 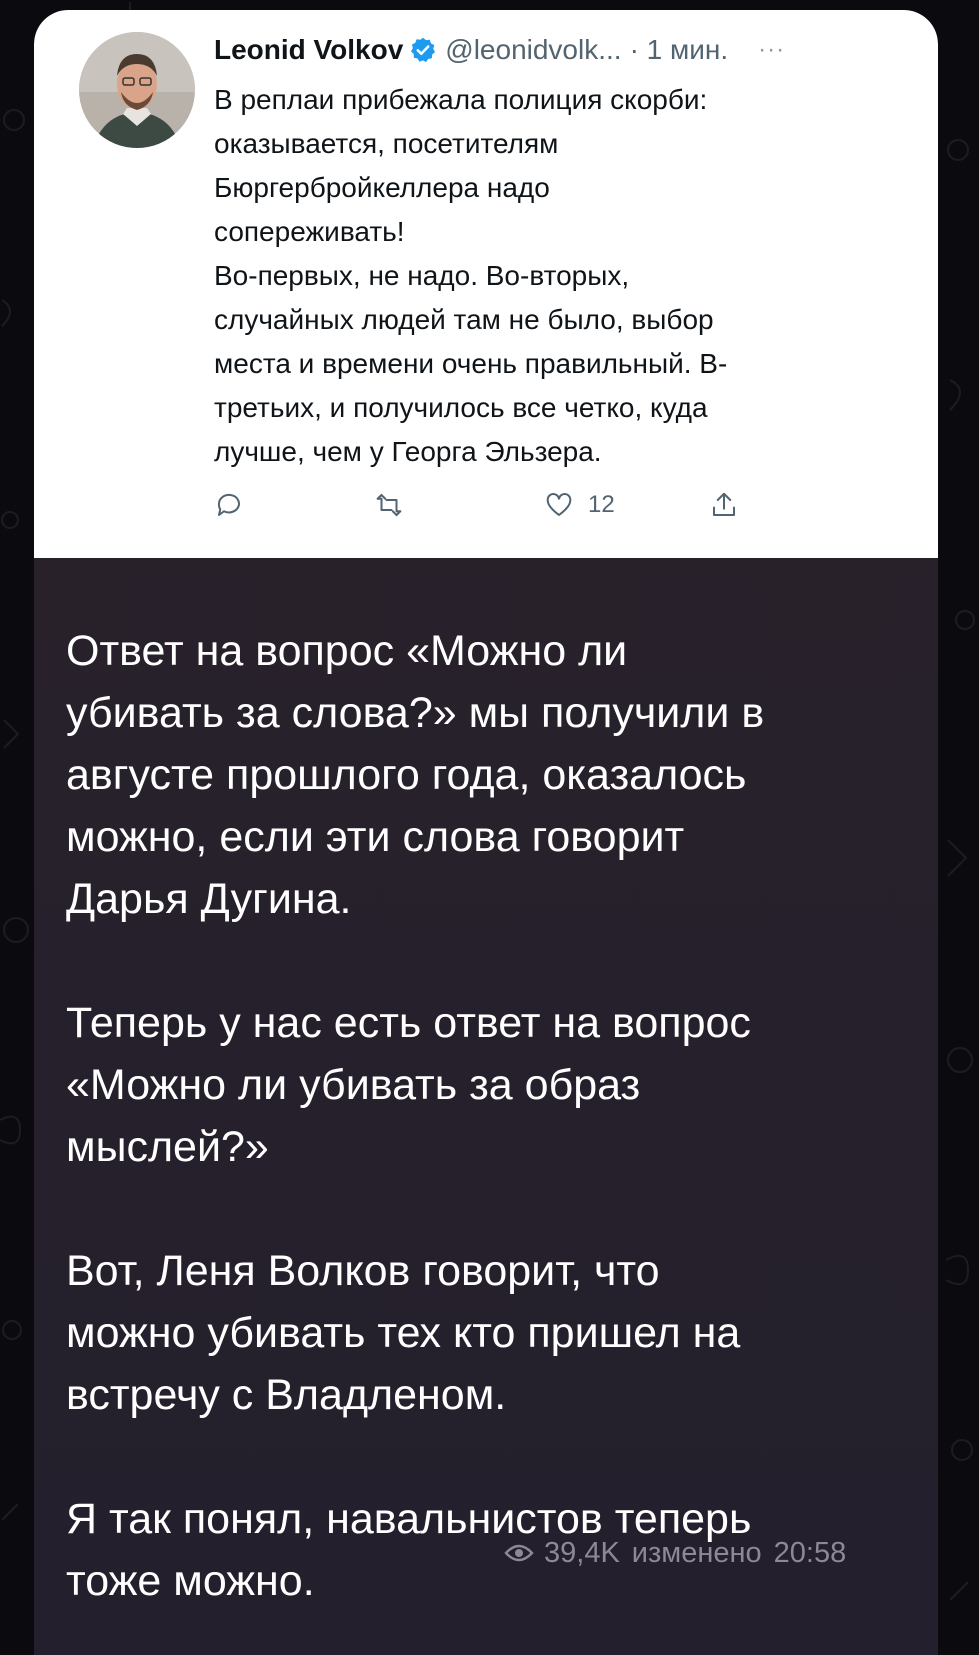 I want to click on message-line: Вот, Леня Волков говорит, что, so click(x=363, y=1271).